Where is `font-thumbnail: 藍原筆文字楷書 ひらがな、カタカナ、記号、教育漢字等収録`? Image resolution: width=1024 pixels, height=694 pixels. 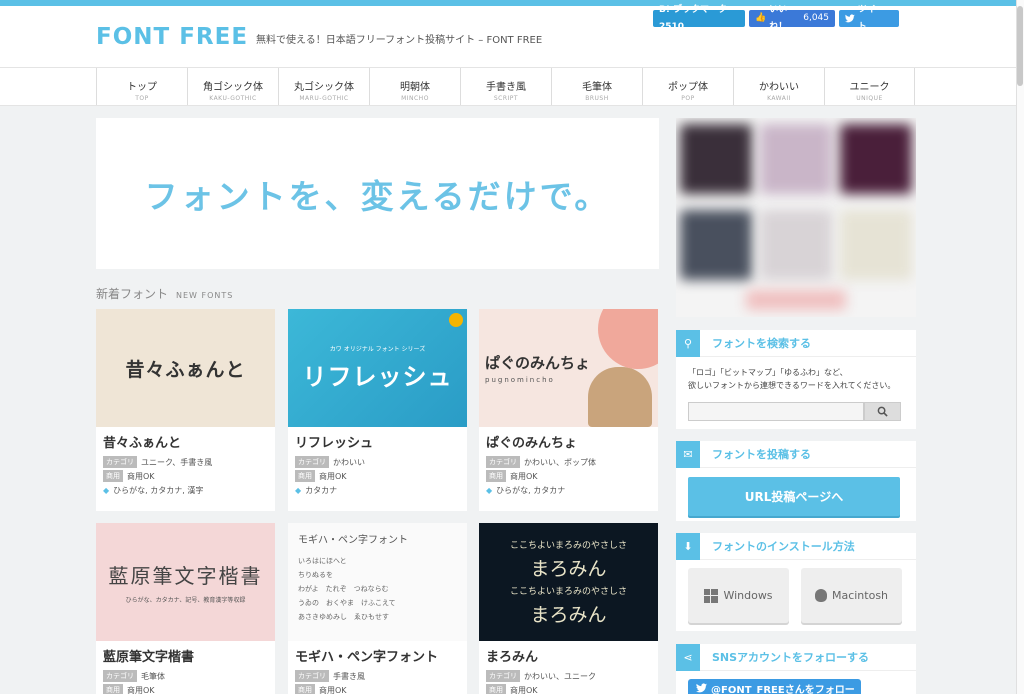
font-thumbnail: 藍原筆文字楷書 ひらがな、カタカナ、記号、教育漢字等収録 is located at coordinates (185, 582).